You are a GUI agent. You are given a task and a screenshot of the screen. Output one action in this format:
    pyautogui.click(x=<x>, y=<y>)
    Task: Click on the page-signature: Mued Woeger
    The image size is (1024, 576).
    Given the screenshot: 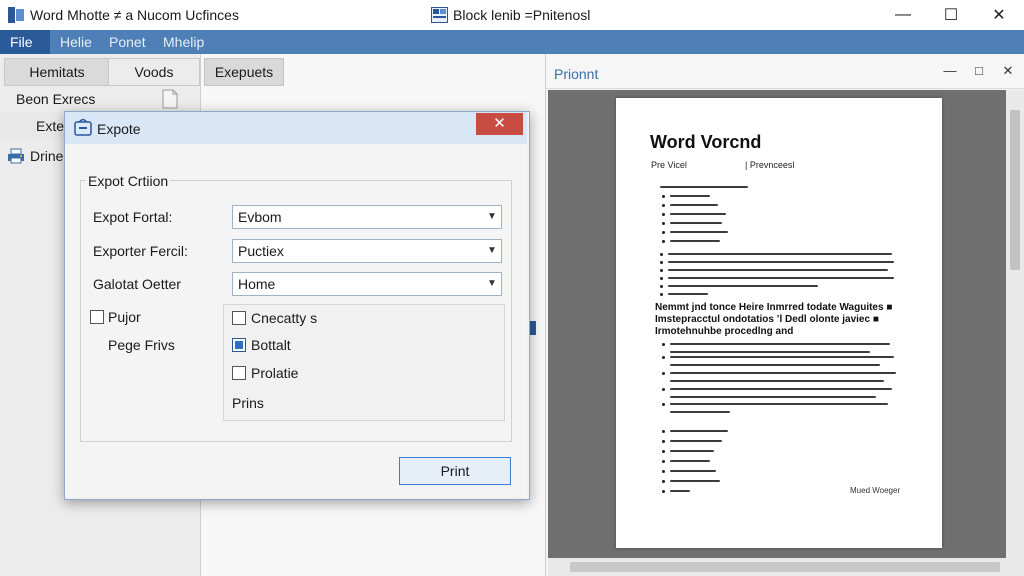 What is the action you would take?
    pyautogui.click(x=875, y=490)
    